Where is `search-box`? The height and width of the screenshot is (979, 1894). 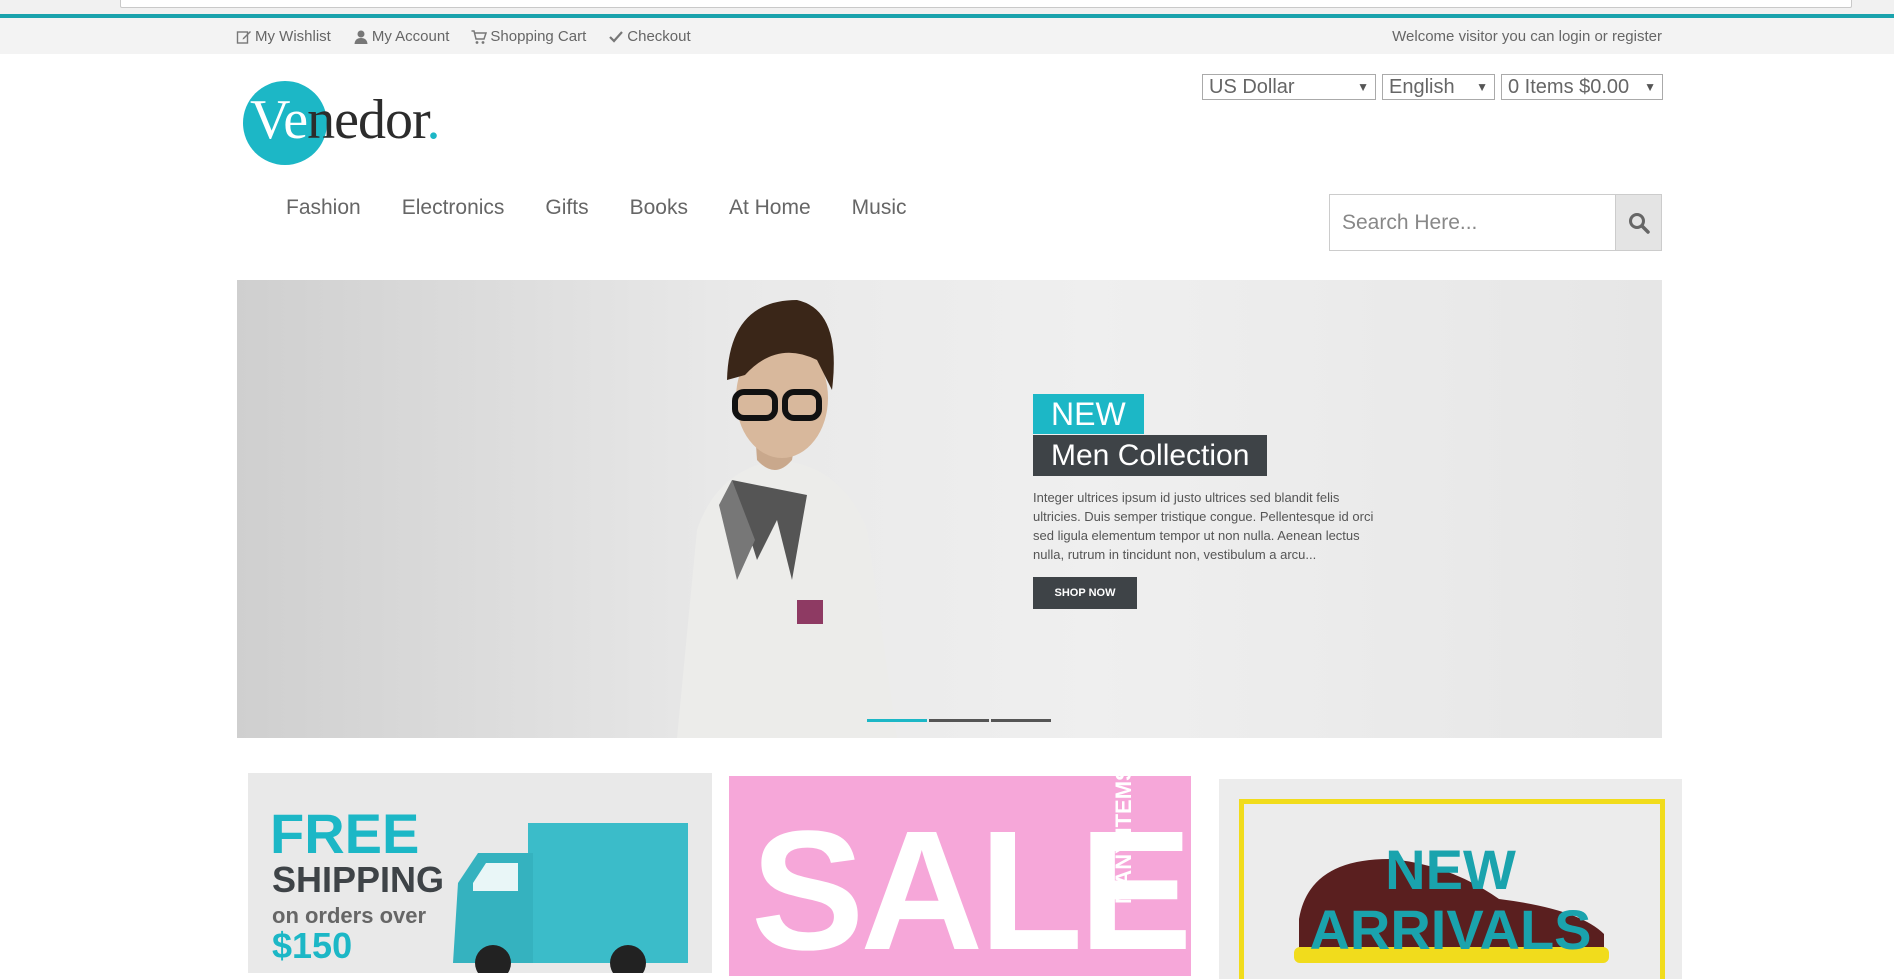 search-box is located at coordinates (1495, 222).